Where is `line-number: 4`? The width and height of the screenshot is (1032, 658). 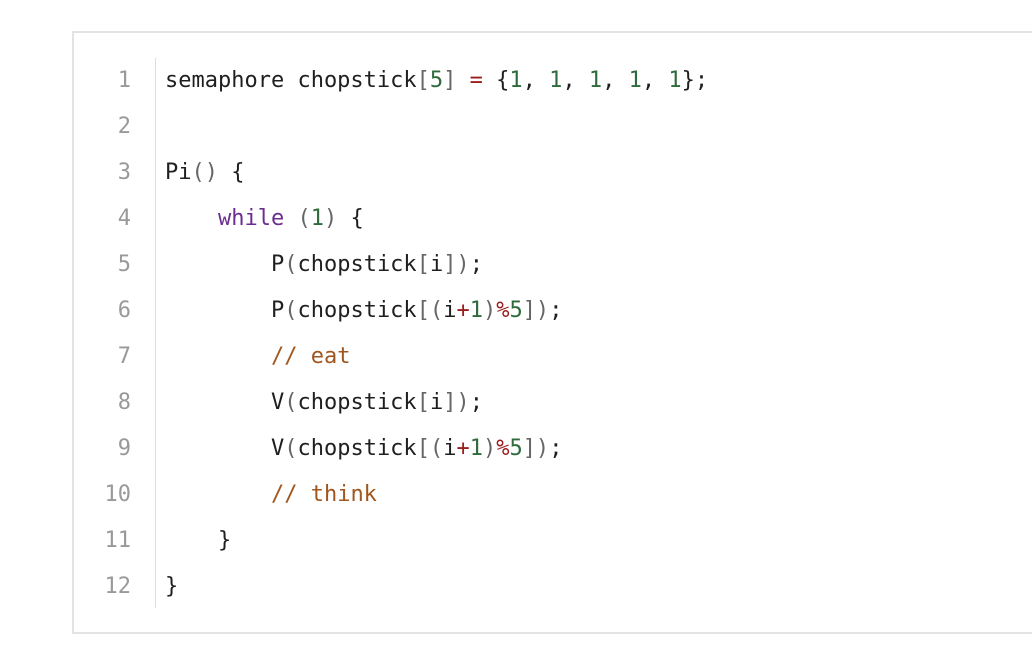 line-number: 4 is located at coordinates (124, 218).